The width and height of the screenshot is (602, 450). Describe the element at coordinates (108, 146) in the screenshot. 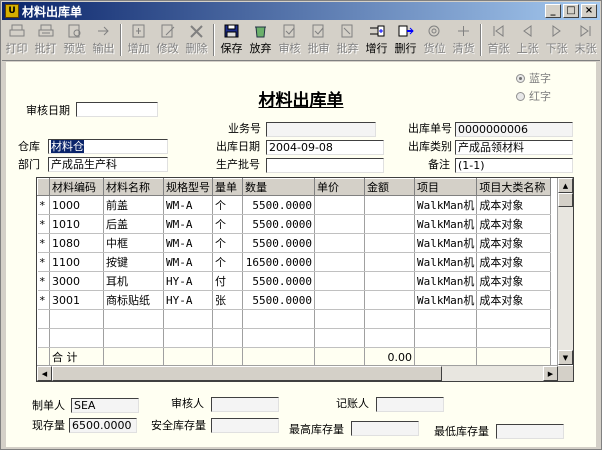

I see `warehouse-field: 材料仓` at that location.